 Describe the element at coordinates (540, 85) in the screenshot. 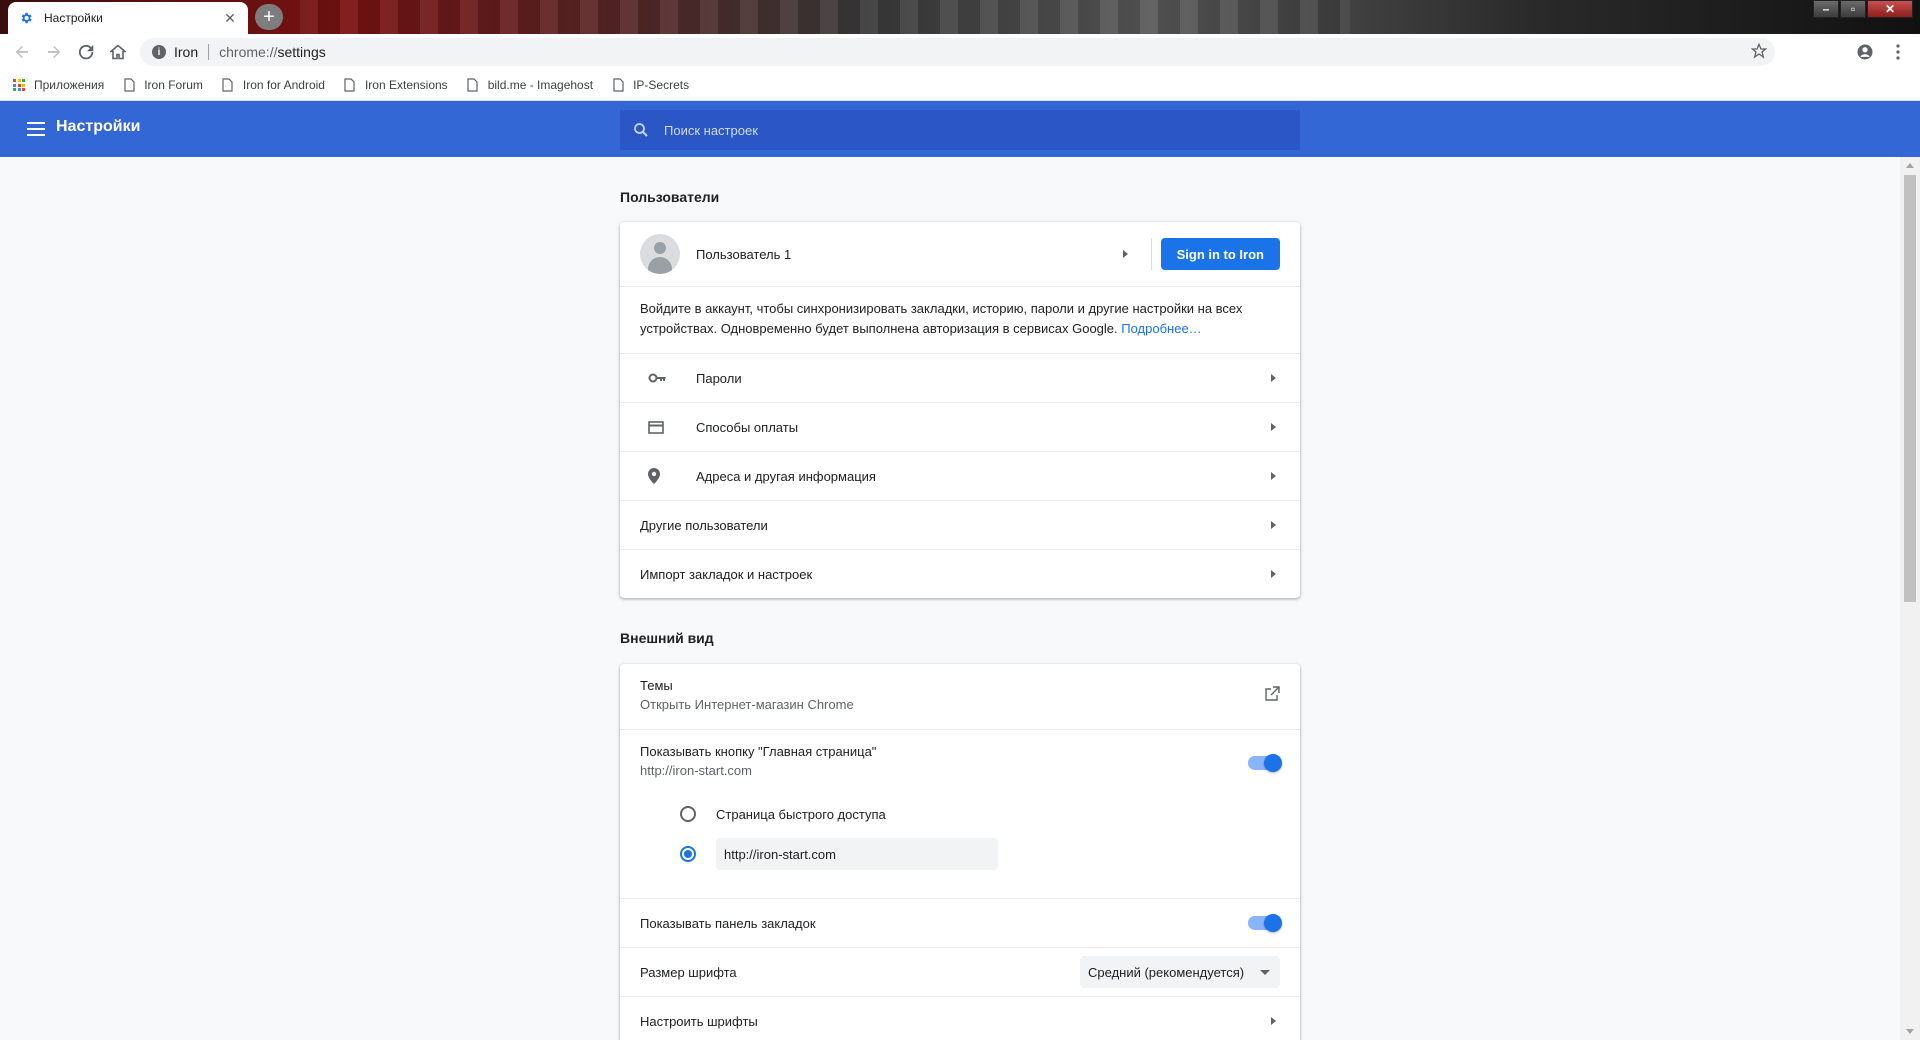

I see `bookmark-label: bild.me - Imagehost` at that location.